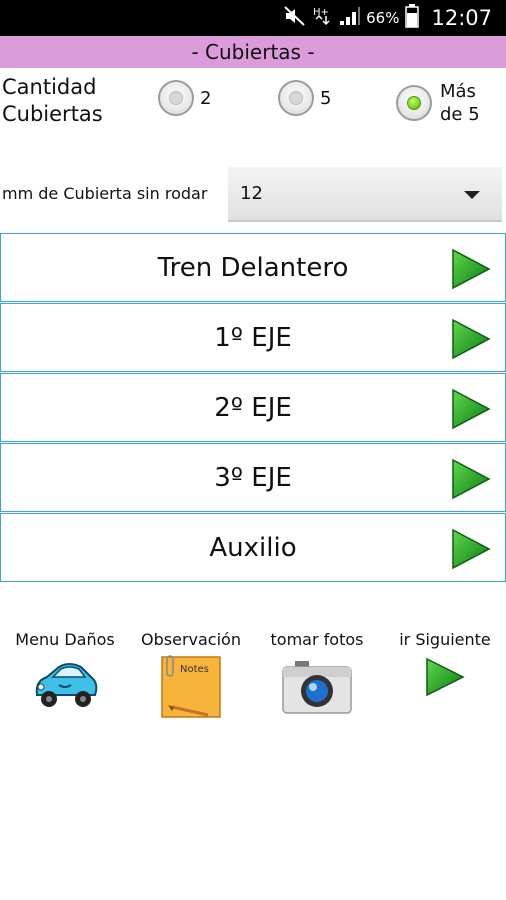 The image size is (506, 900). I want to click on radio-label: 2, so click(206, 98).